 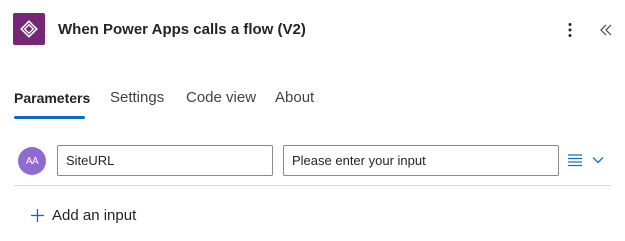 I want to click on active-tab-indicator, so click(x=49, y=117).